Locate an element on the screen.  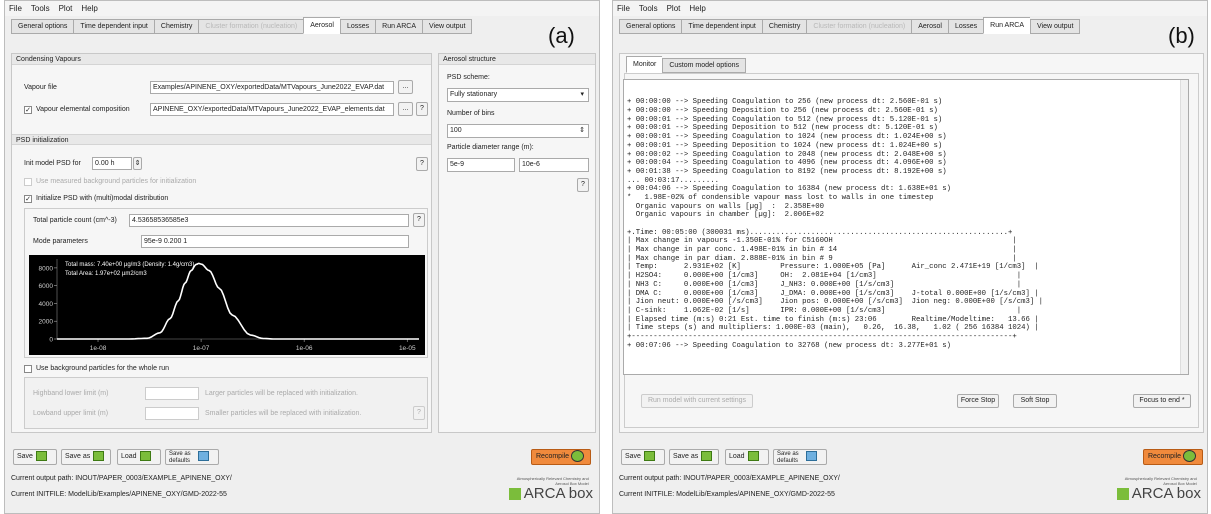
recompile-label: Recompile is located at coordinates (1165, 456).